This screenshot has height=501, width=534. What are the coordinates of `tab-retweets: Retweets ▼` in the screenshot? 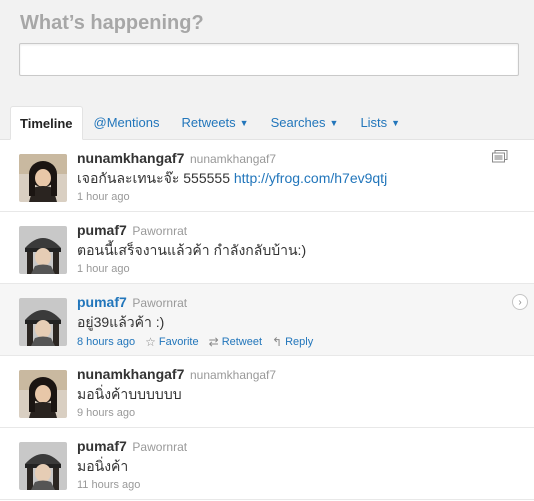 It's located at (214, 122).